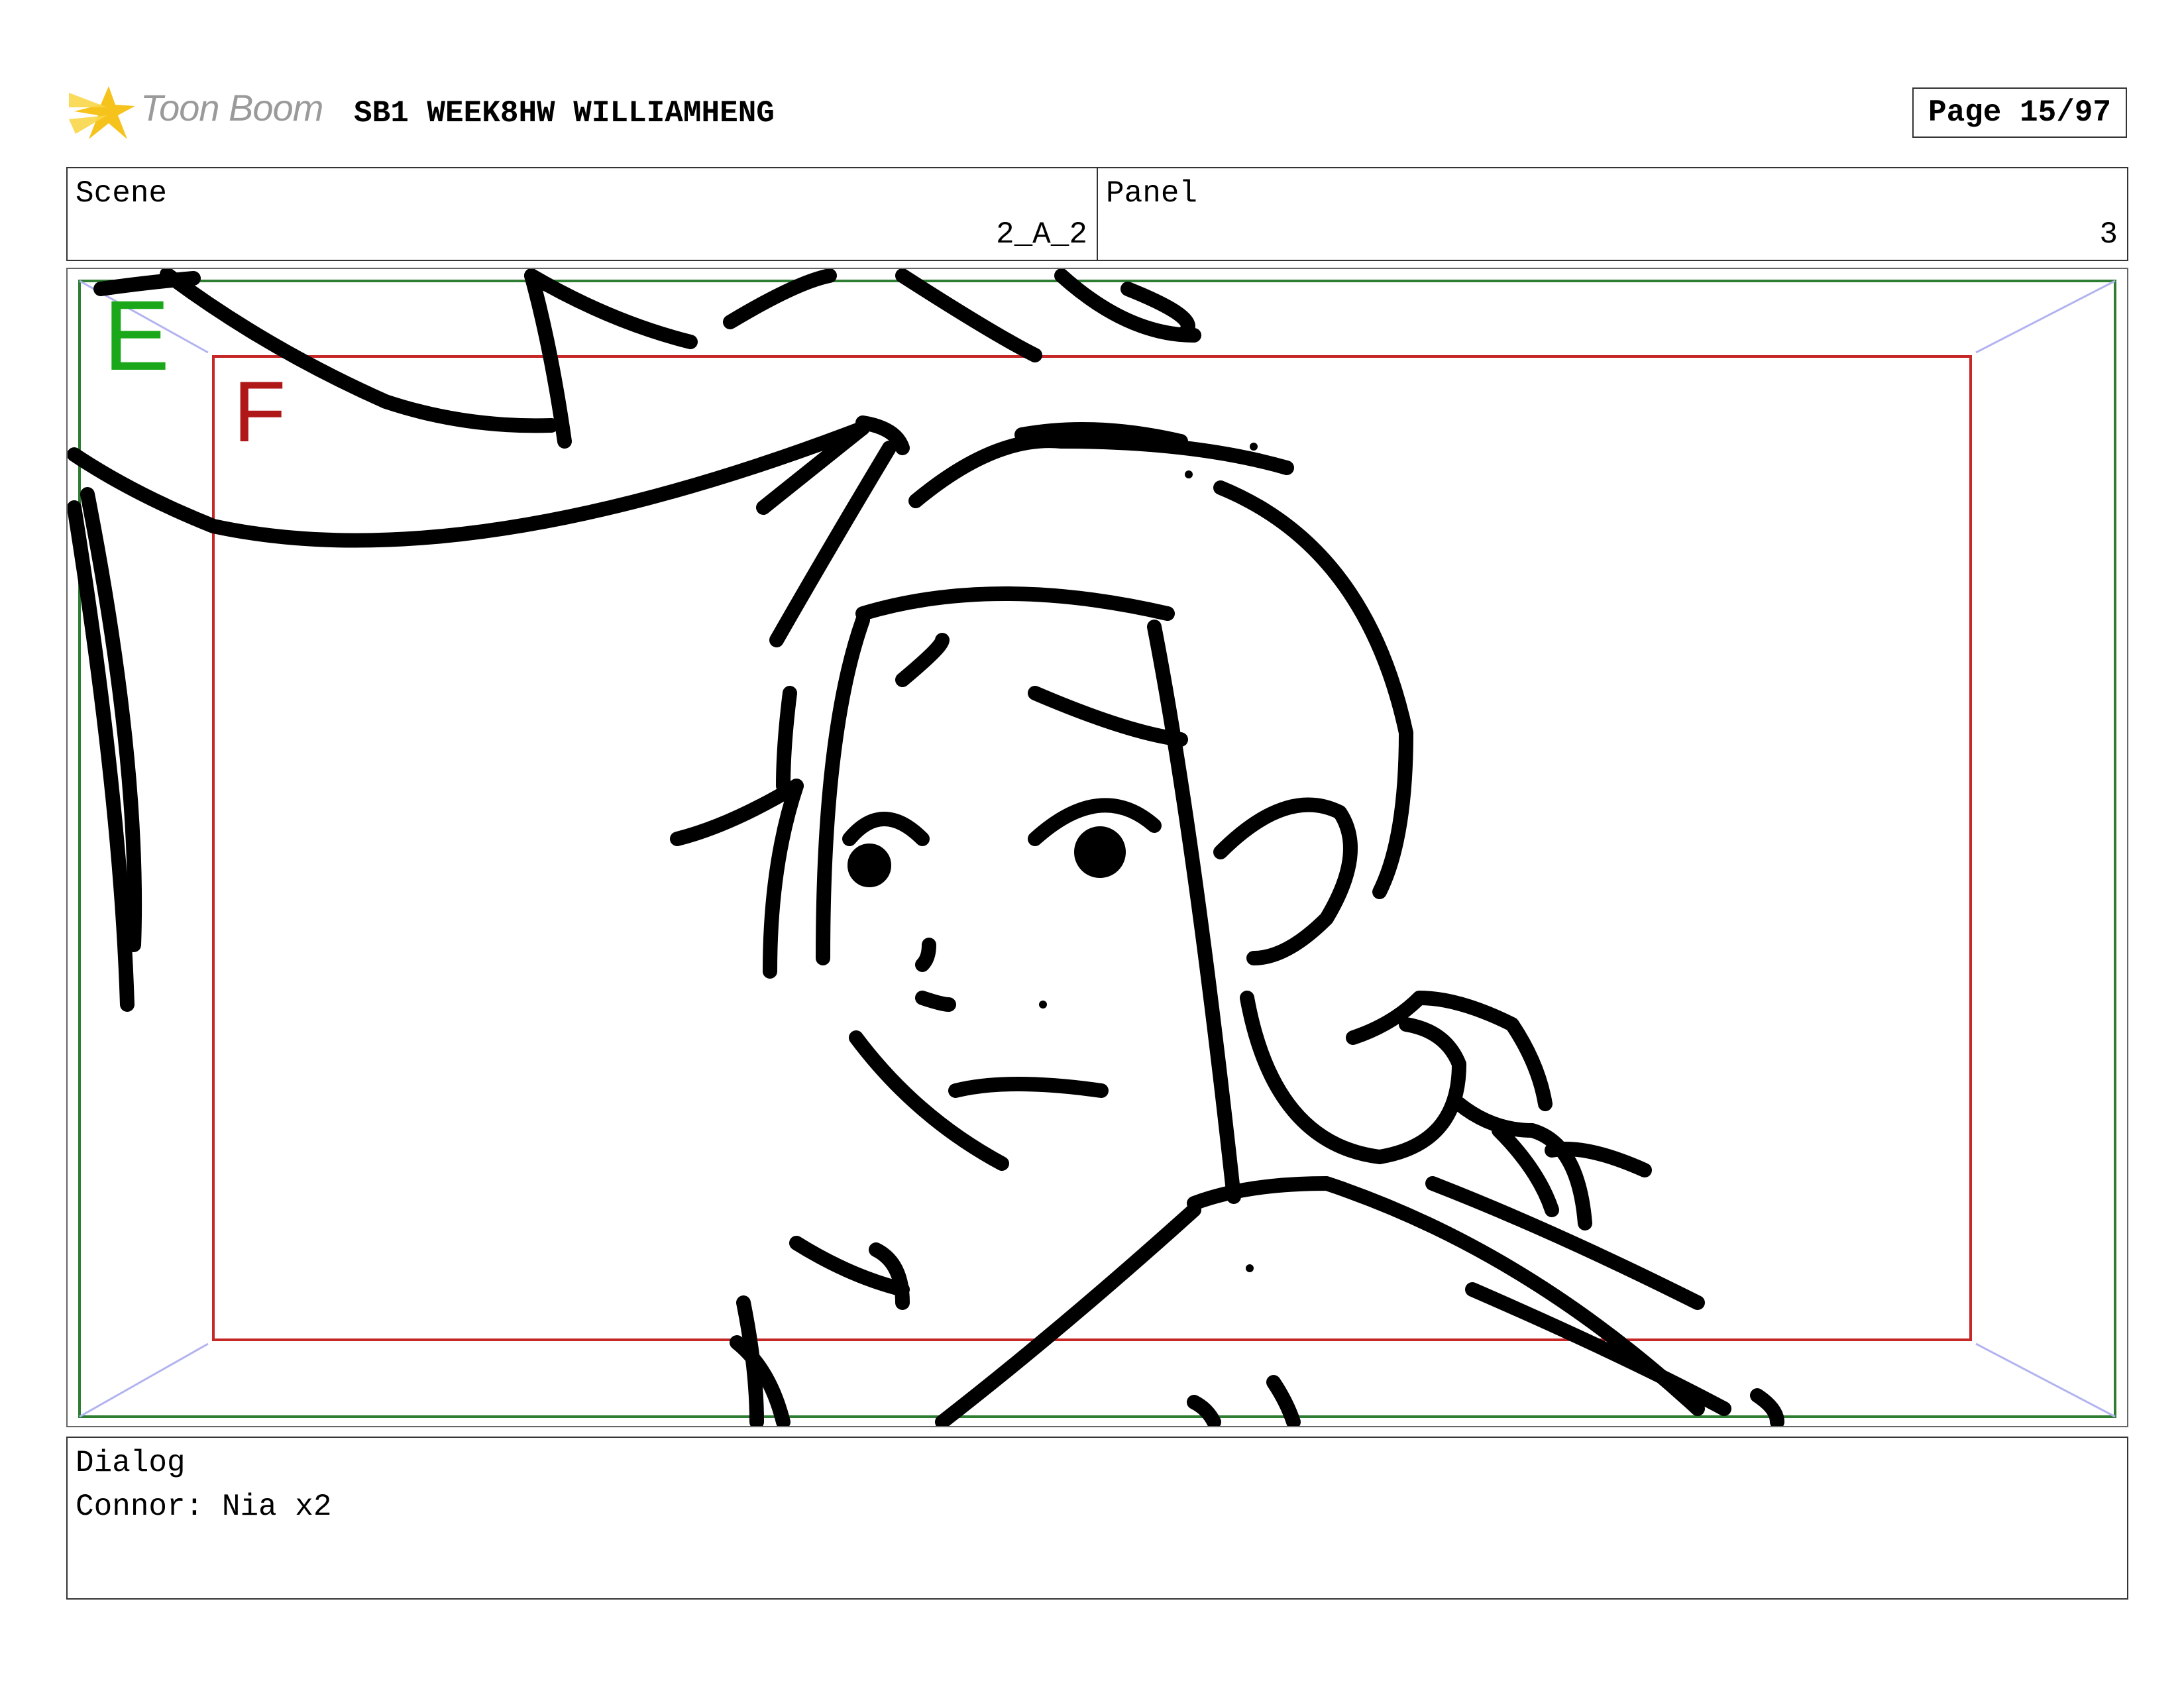 The height and width of the screenshot is (1691, 2184). I want to click on outer-frame-letter: E, so click(136, 335).